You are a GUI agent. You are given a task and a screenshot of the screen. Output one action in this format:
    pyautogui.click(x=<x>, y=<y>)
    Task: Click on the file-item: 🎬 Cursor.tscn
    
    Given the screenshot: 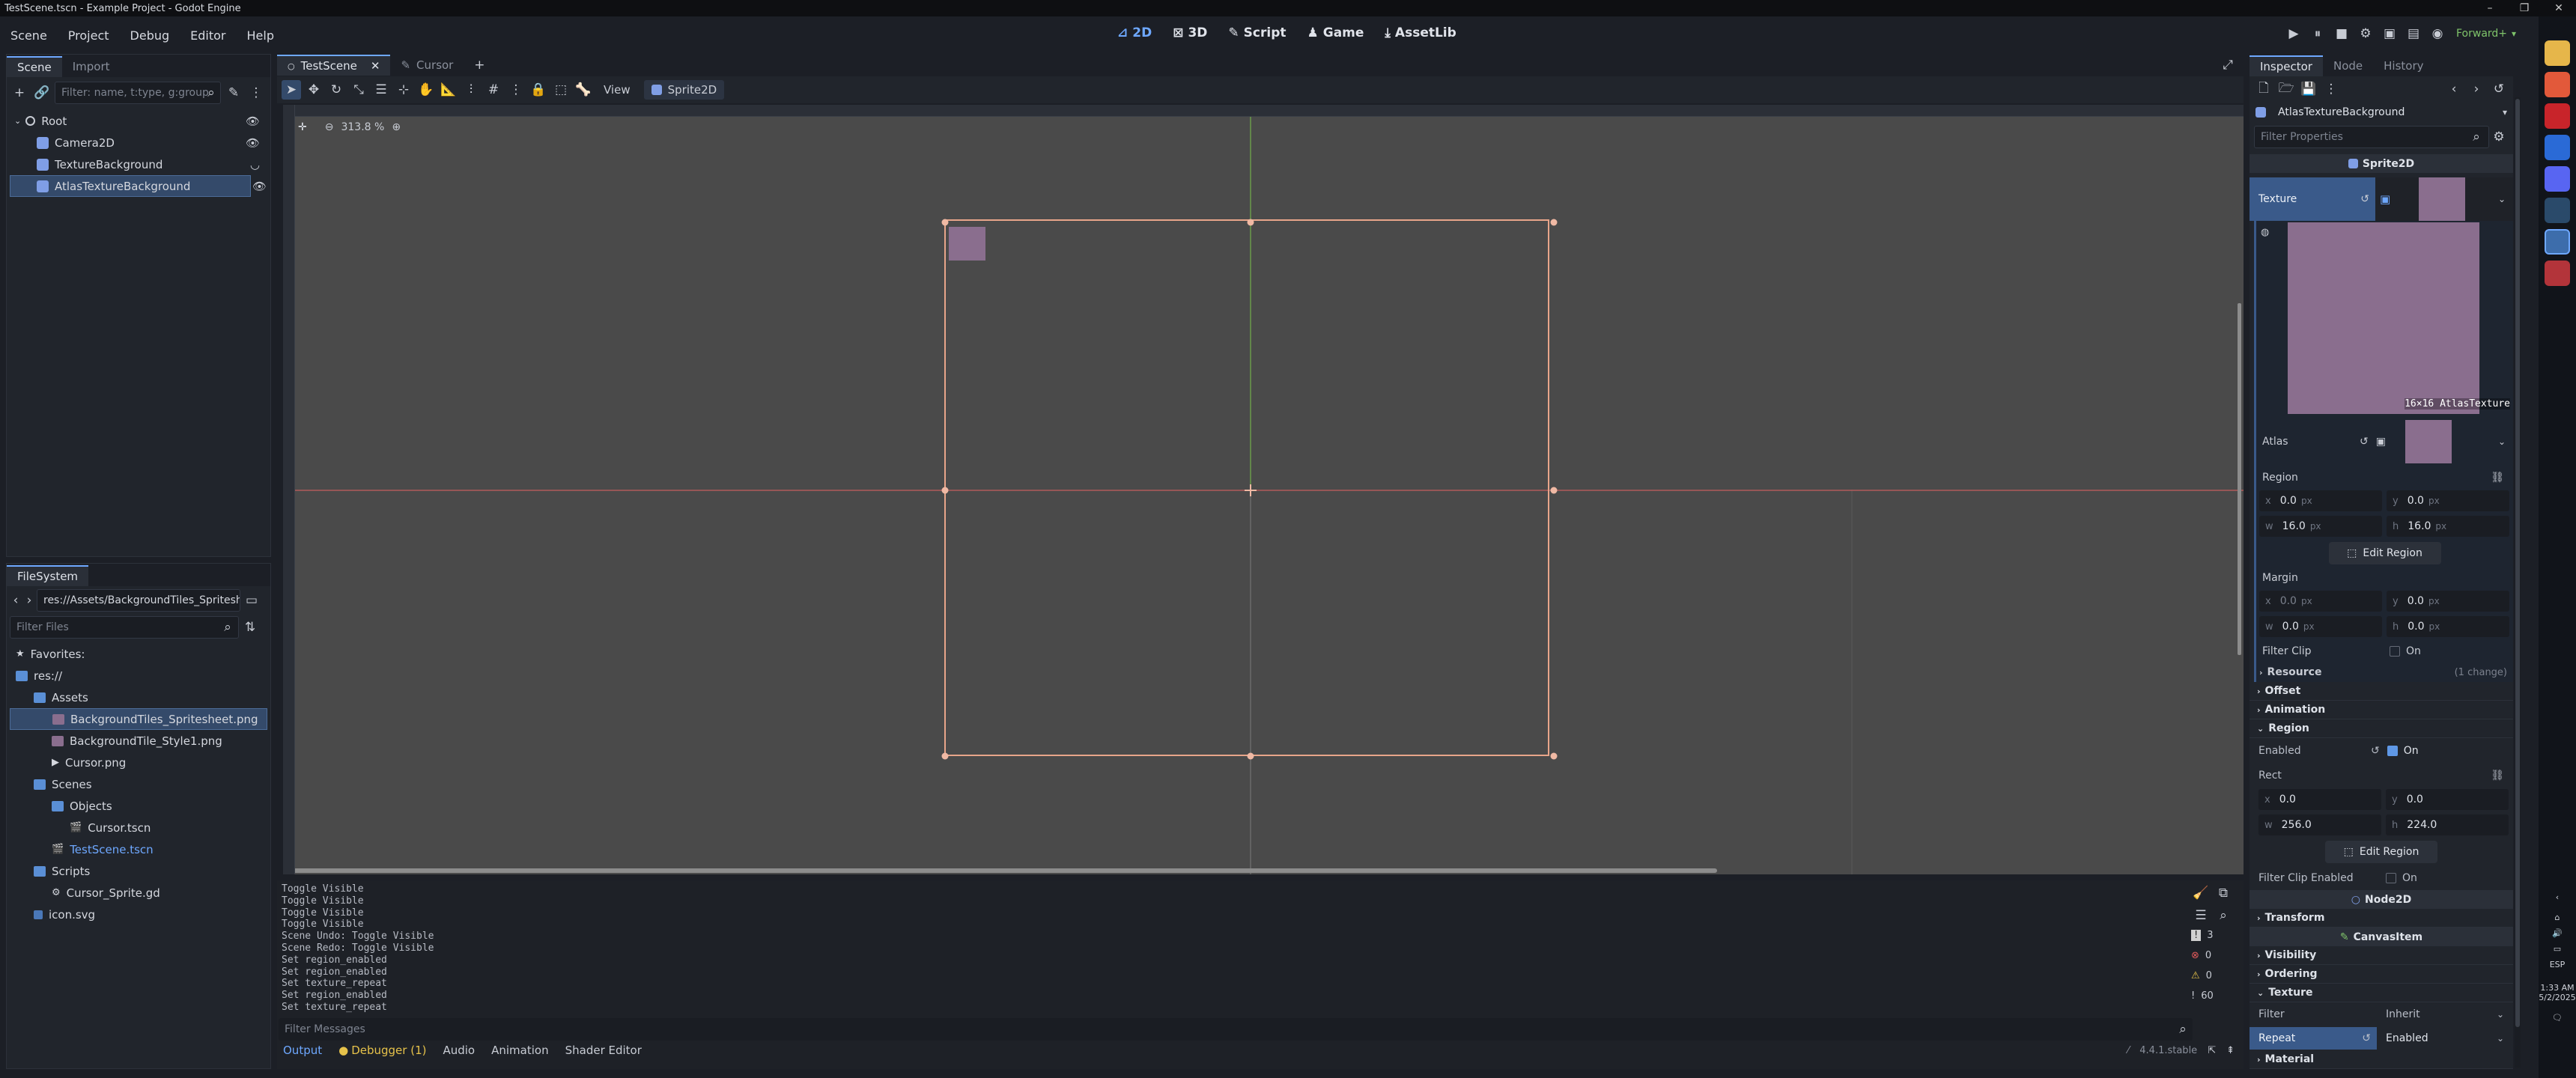 What is the action you would take?
    pyautogui.click(x=138, y=827)
    